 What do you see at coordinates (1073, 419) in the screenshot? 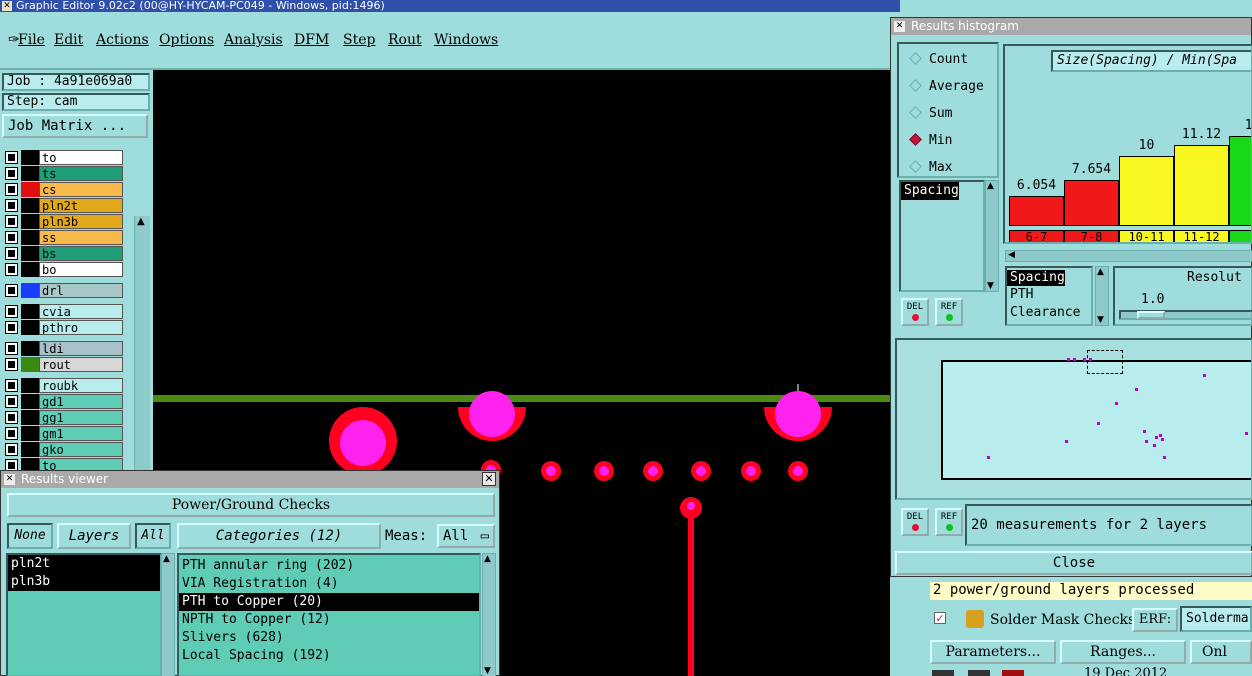
I see `results-minimap` at bounding box center [1073, 419].